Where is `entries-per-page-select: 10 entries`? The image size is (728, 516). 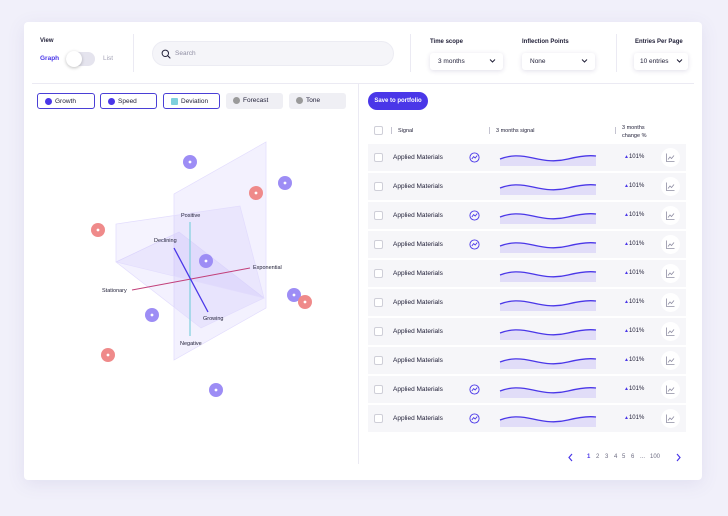
entries-per-page-select: 10 entries is located at coordinates (661, 61).